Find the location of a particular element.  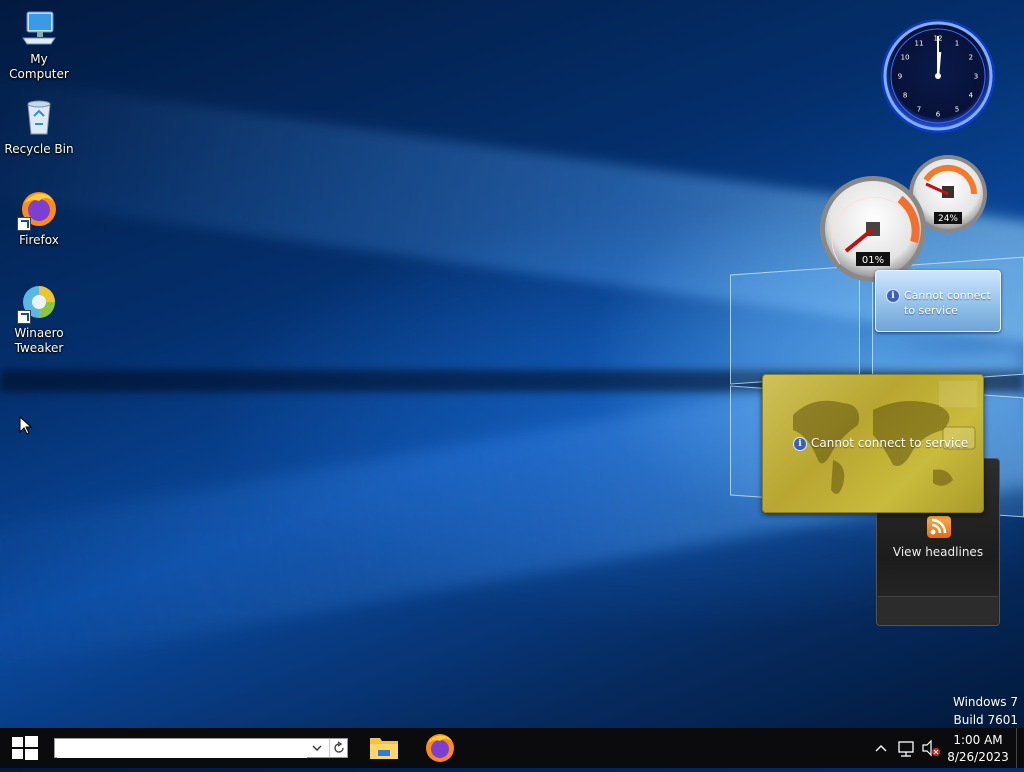

recycle-bin-icon is located at coordinates (39, 118).